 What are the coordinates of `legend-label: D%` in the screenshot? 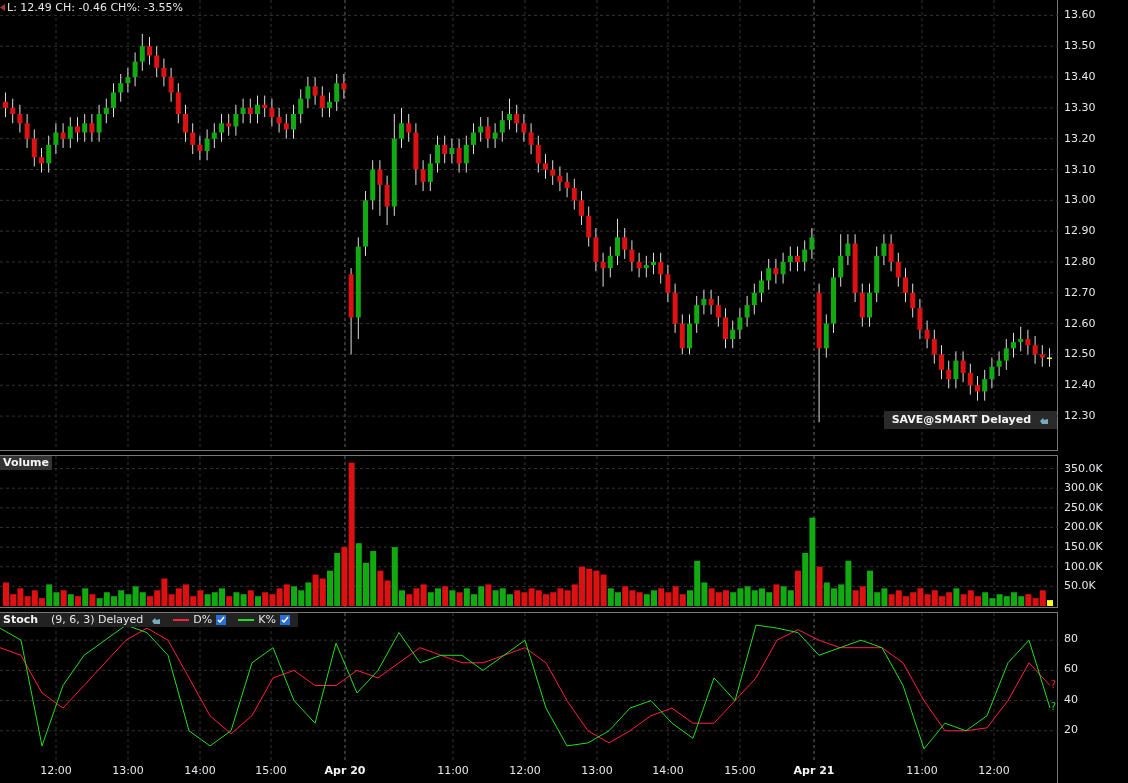 It's located at (203, 619).